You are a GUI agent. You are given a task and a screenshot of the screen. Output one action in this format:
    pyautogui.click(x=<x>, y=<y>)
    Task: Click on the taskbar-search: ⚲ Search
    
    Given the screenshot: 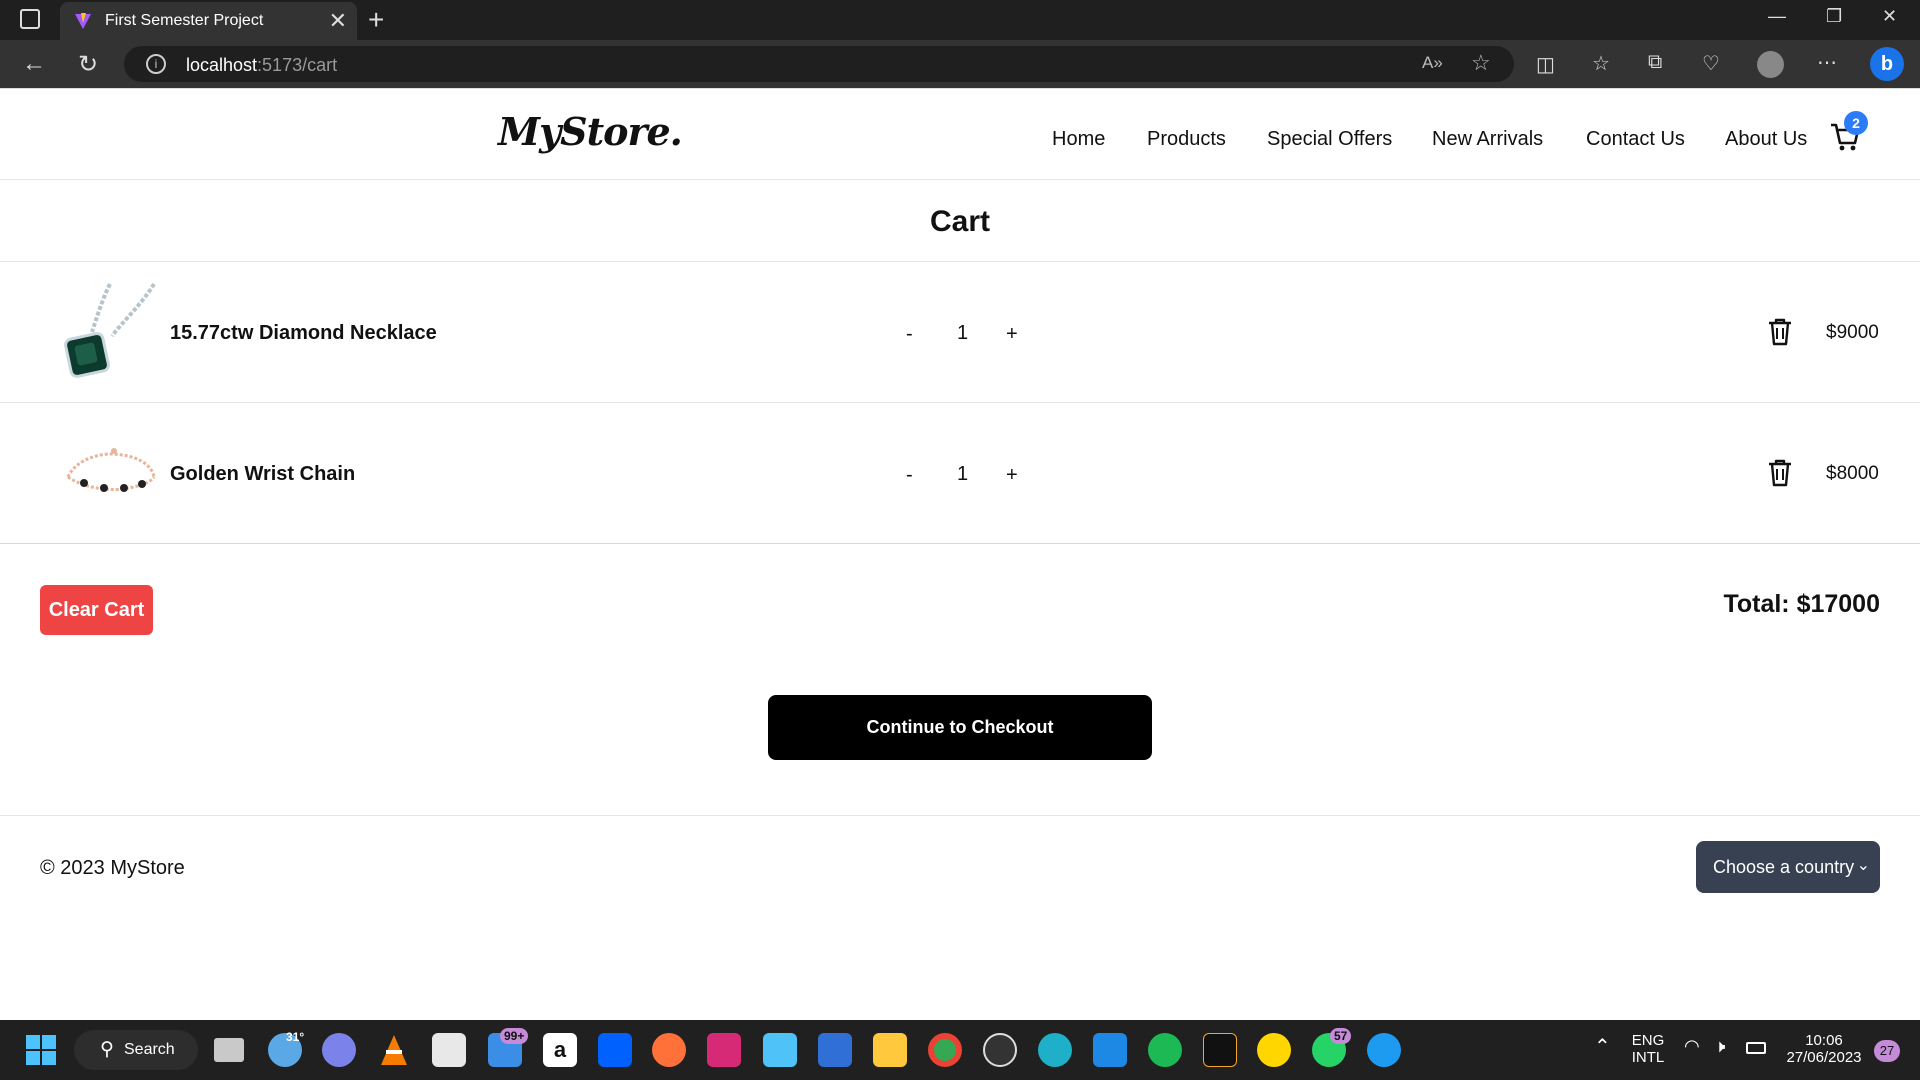 What is the action you would take?
    pyautogui.click(x=136, y=1050)
    